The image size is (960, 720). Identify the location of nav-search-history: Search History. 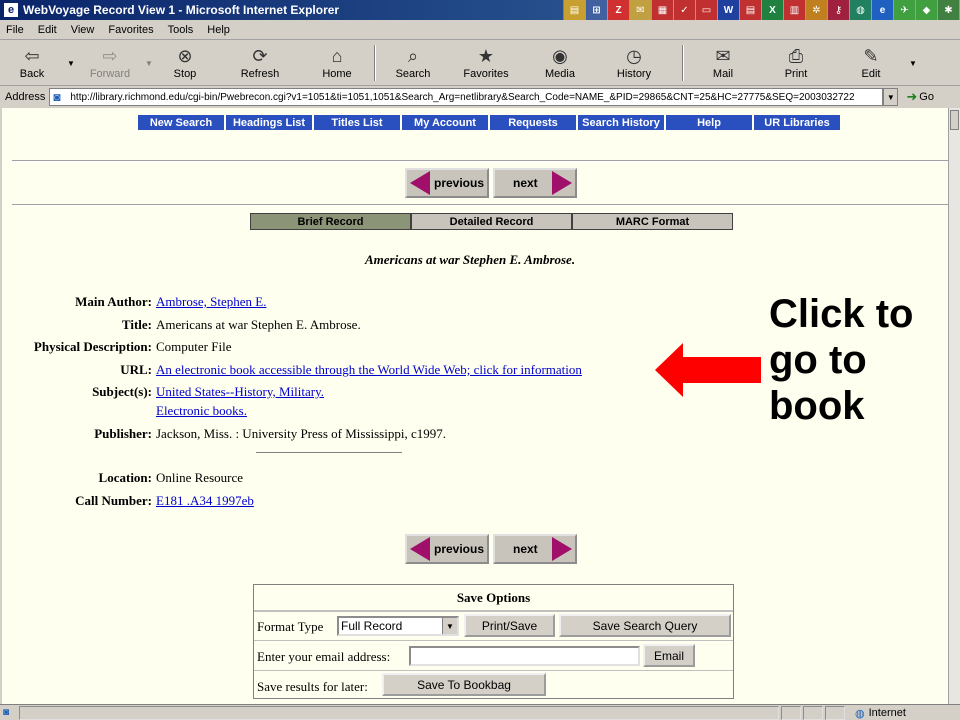
(621, 122).